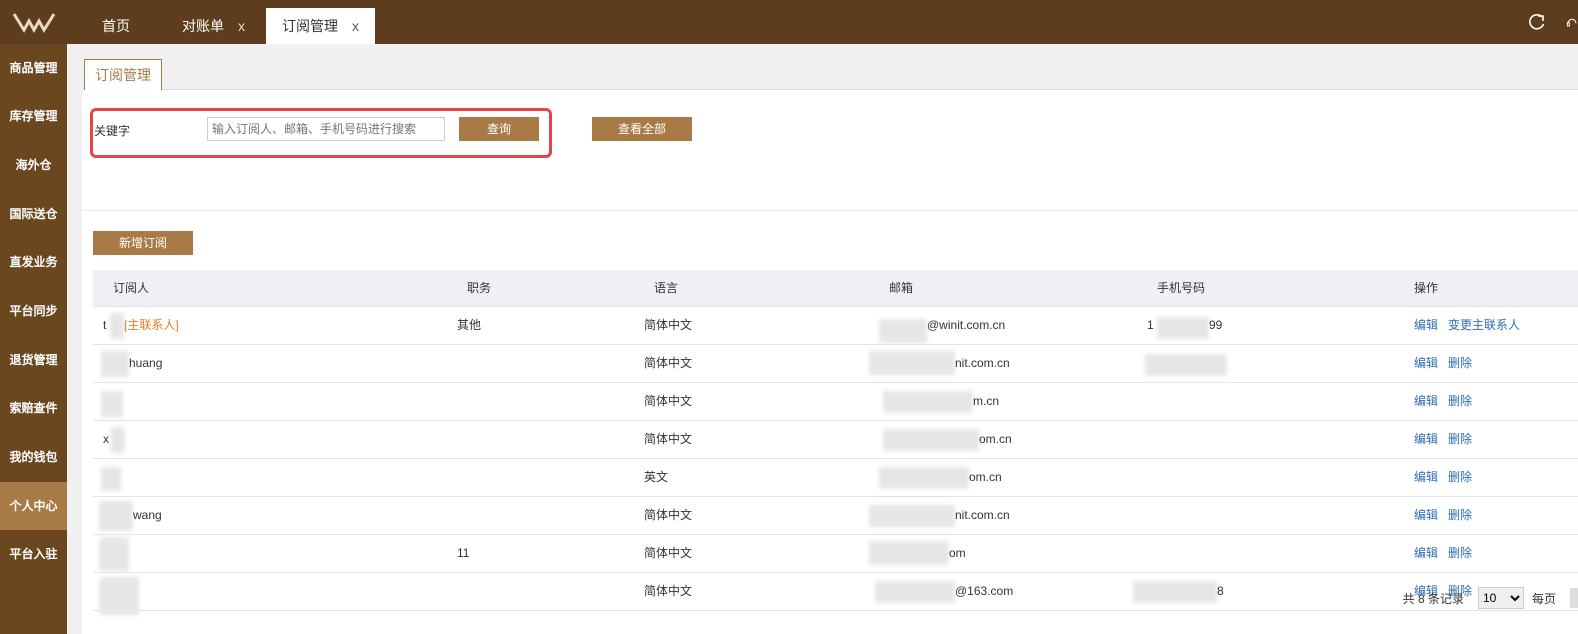 This screenshot has height=634, width=1578. I want to click on sidebar-item-my-wallet: 我的钱包, so click(33, 457).